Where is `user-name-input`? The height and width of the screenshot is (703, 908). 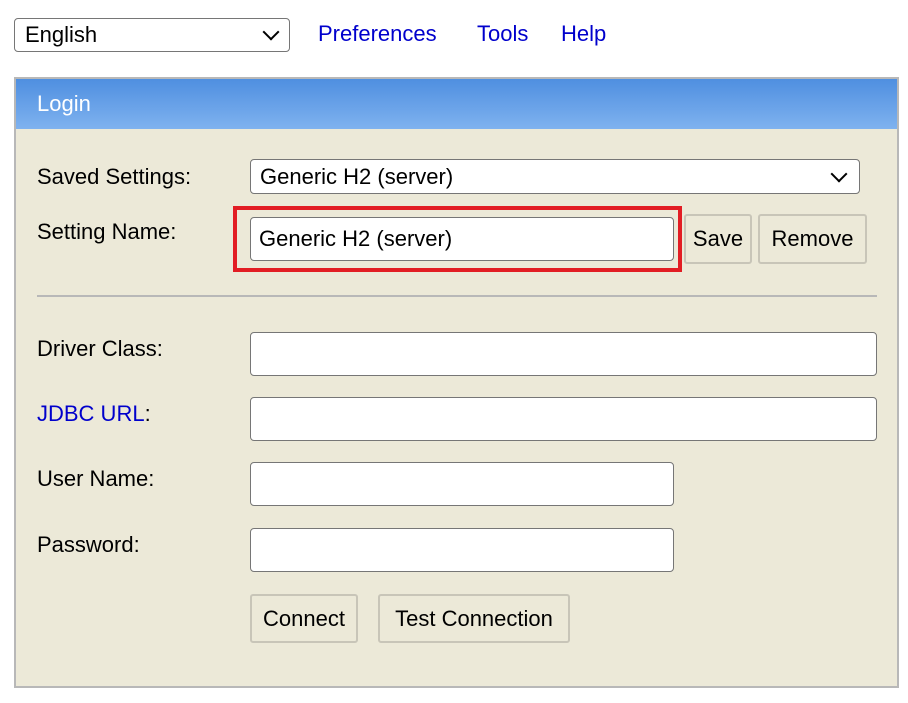 user-name-input is located at coordinates (462, 484).